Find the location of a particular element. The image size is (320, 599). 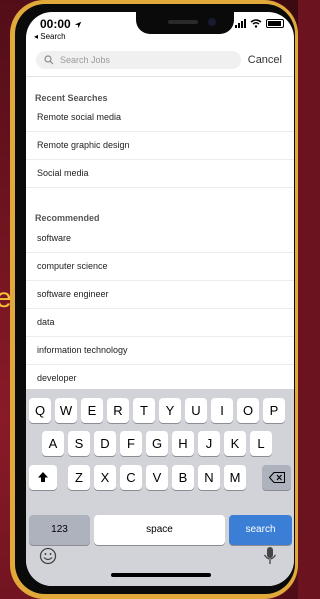

speaker is located at coordinates (183, 22).